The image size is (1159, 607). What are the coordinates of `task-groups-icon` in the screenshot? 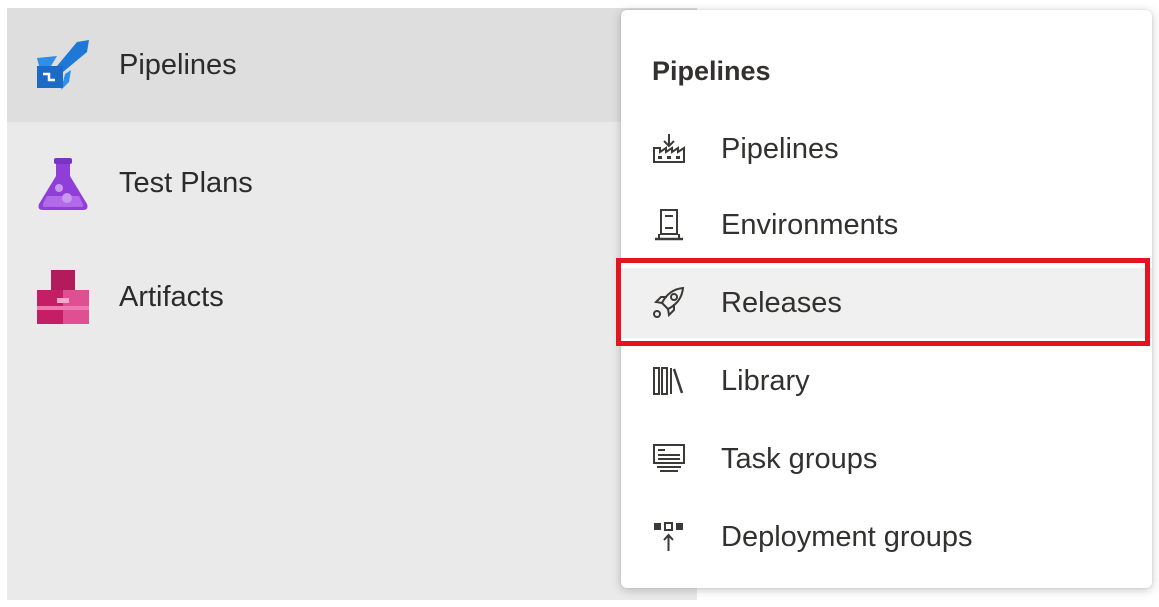 It's located at (669, 458).